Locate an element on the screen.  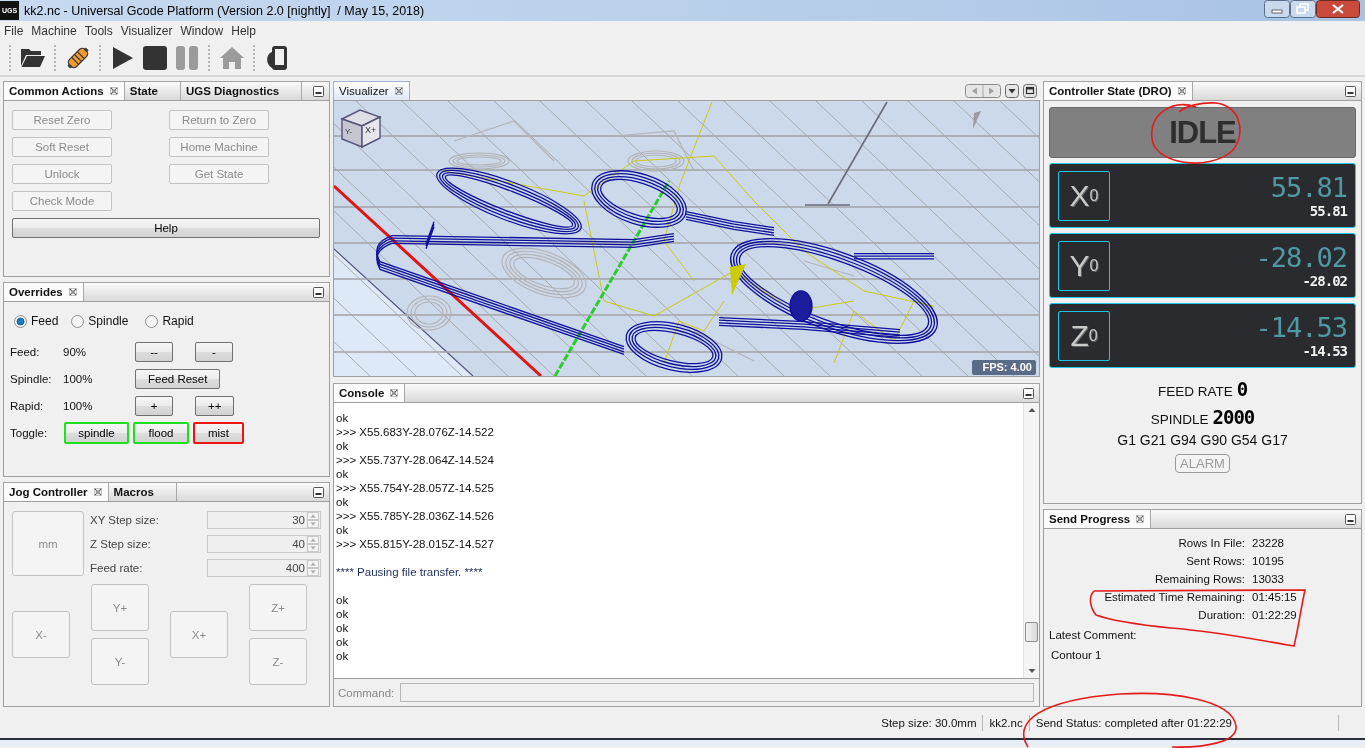
override-label: Spindle: is located at coordinates (31, 378).